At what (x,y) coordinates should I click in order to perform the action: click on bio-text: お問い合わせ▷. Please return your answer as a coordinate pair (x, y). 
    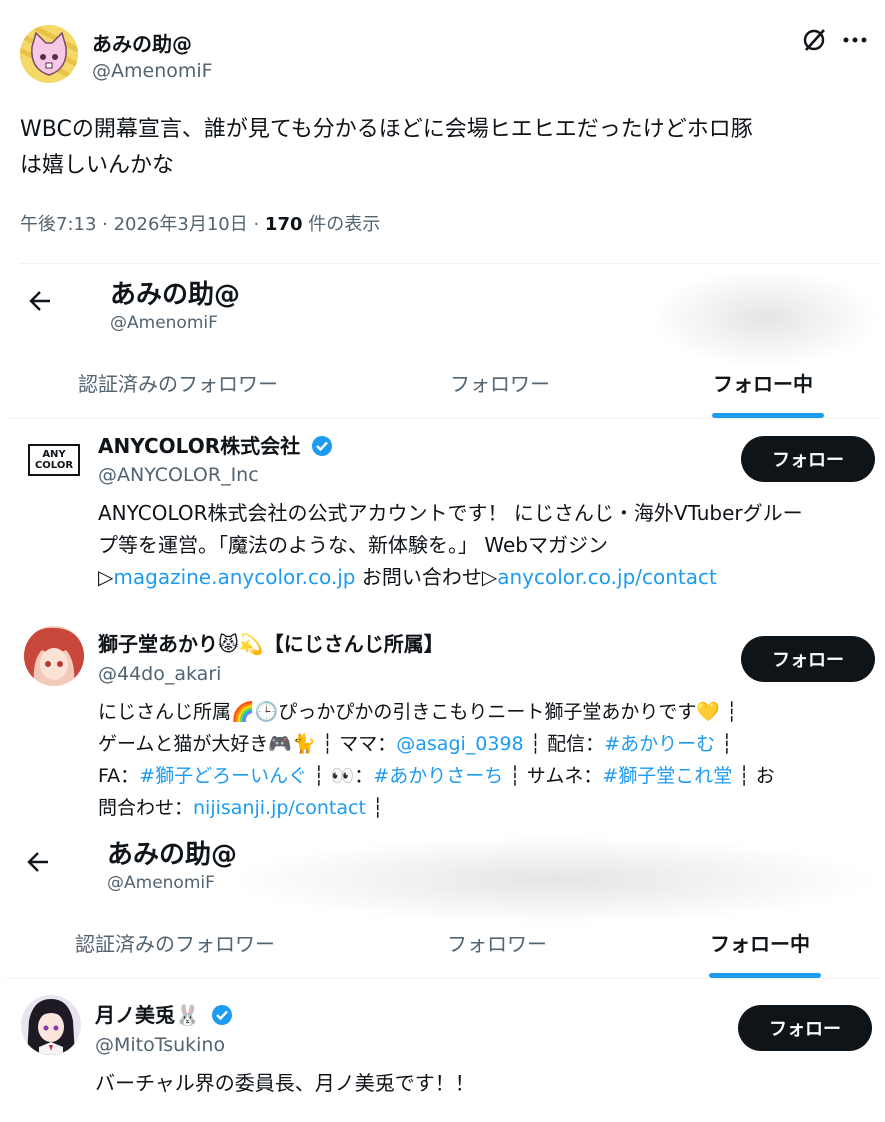
    Looking at the image, I should click on (426, 577).